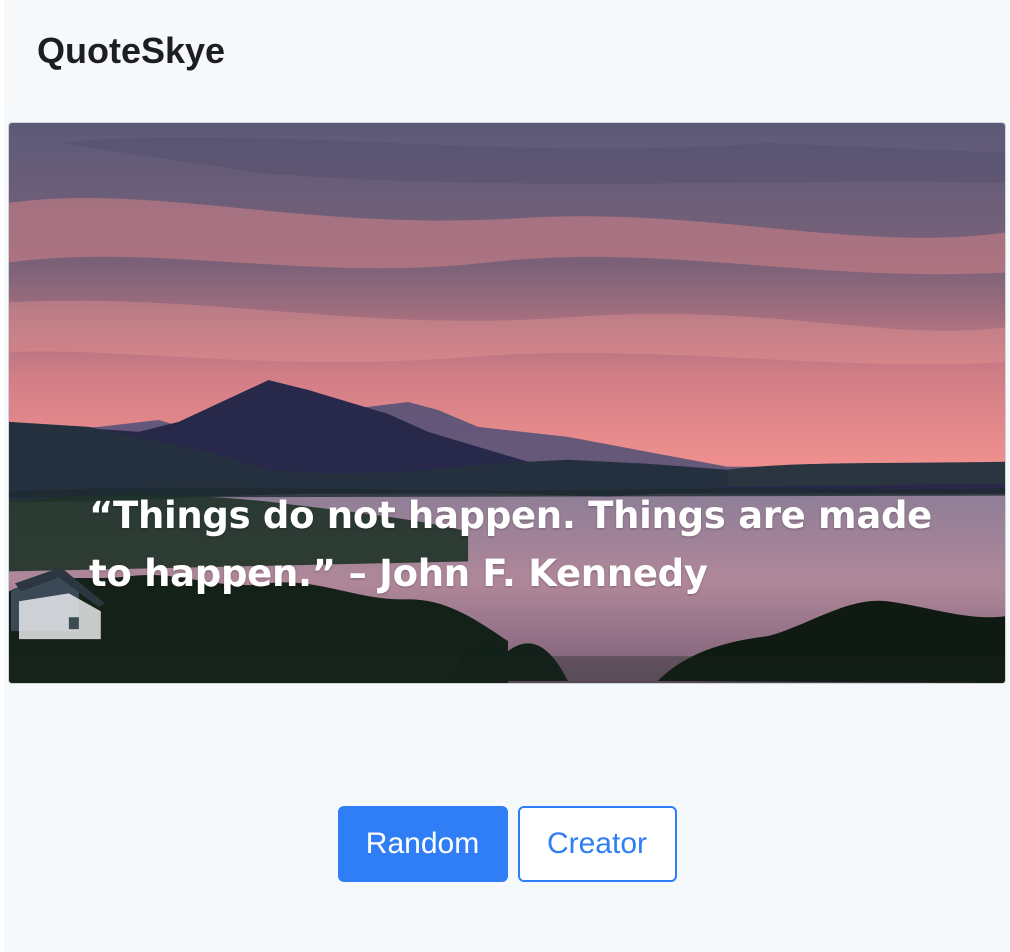 The width and height of the screenshot is (1010, 952). What do you see at coordinates (597, 844) in the screenshot?
I see `creator-button: Creator` at bounding box center [597, 844].